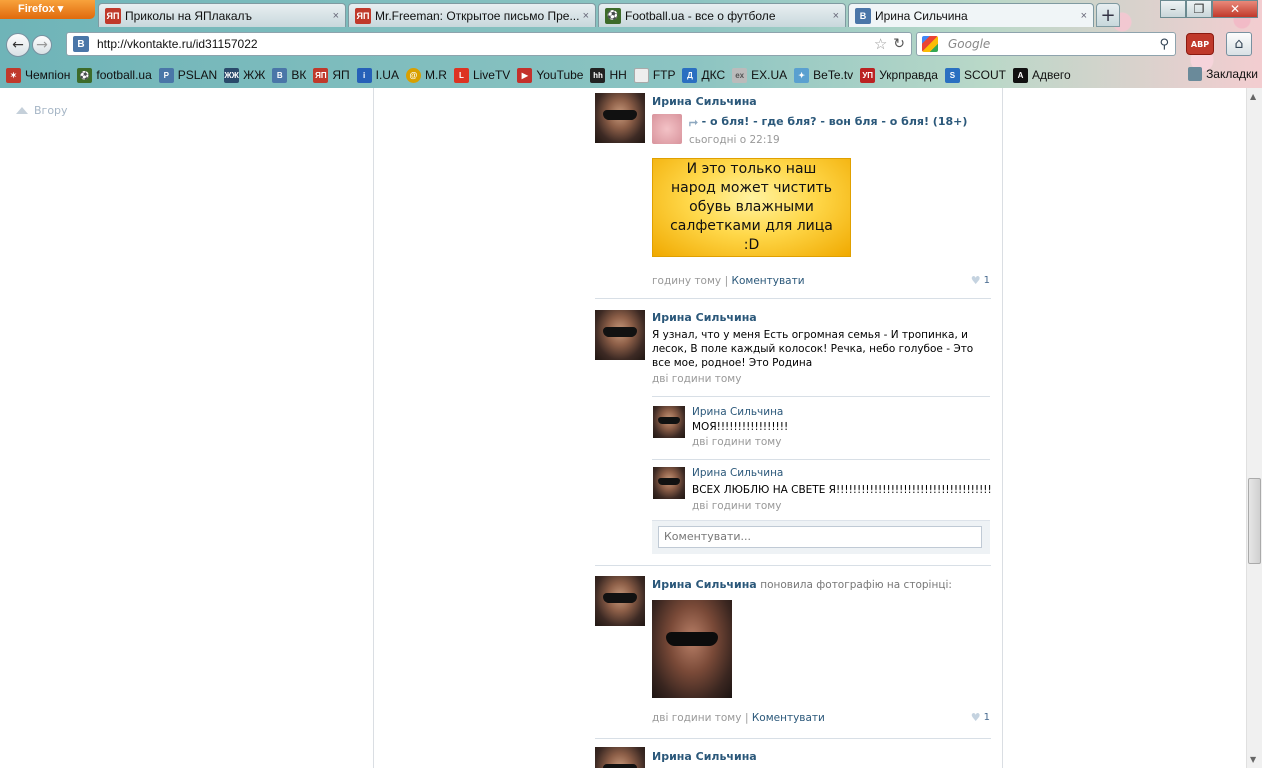  I want to click on scrollbar-thumb, so click(1254, 521).